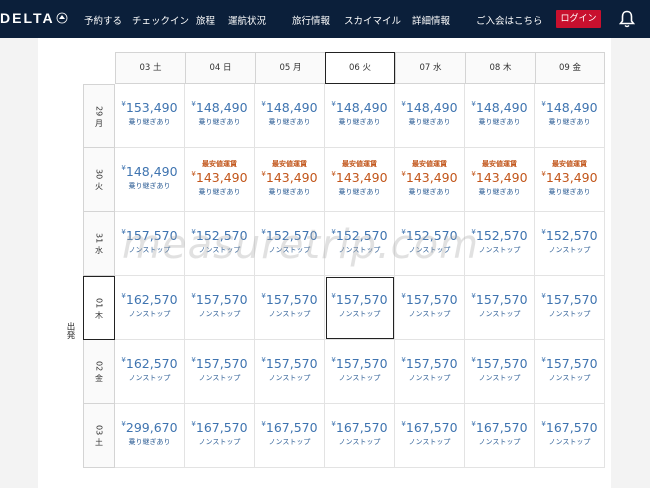  I want to click on fare-price: ¥152,570, so click(499, 235).